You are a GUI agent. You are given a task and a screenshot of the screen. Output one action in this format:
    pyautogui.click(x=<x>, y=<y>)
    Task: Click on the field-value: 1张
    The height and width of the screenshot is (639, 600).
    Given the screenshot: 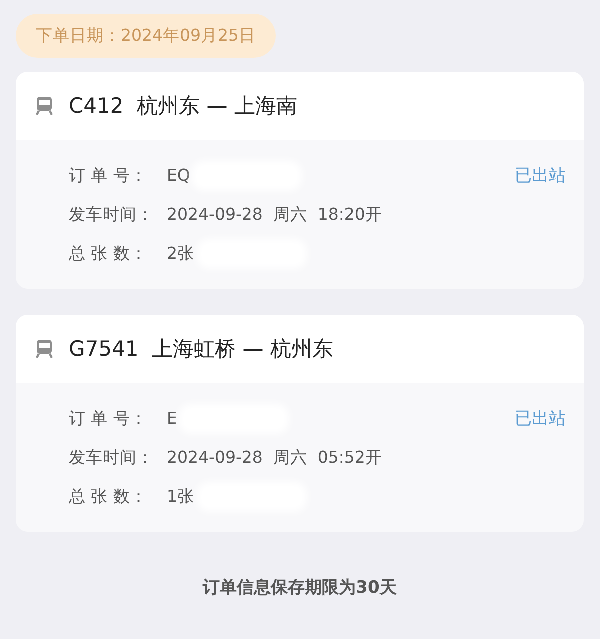 What is the action you would take?
    pyautogui.click(x=180, y=497)
    